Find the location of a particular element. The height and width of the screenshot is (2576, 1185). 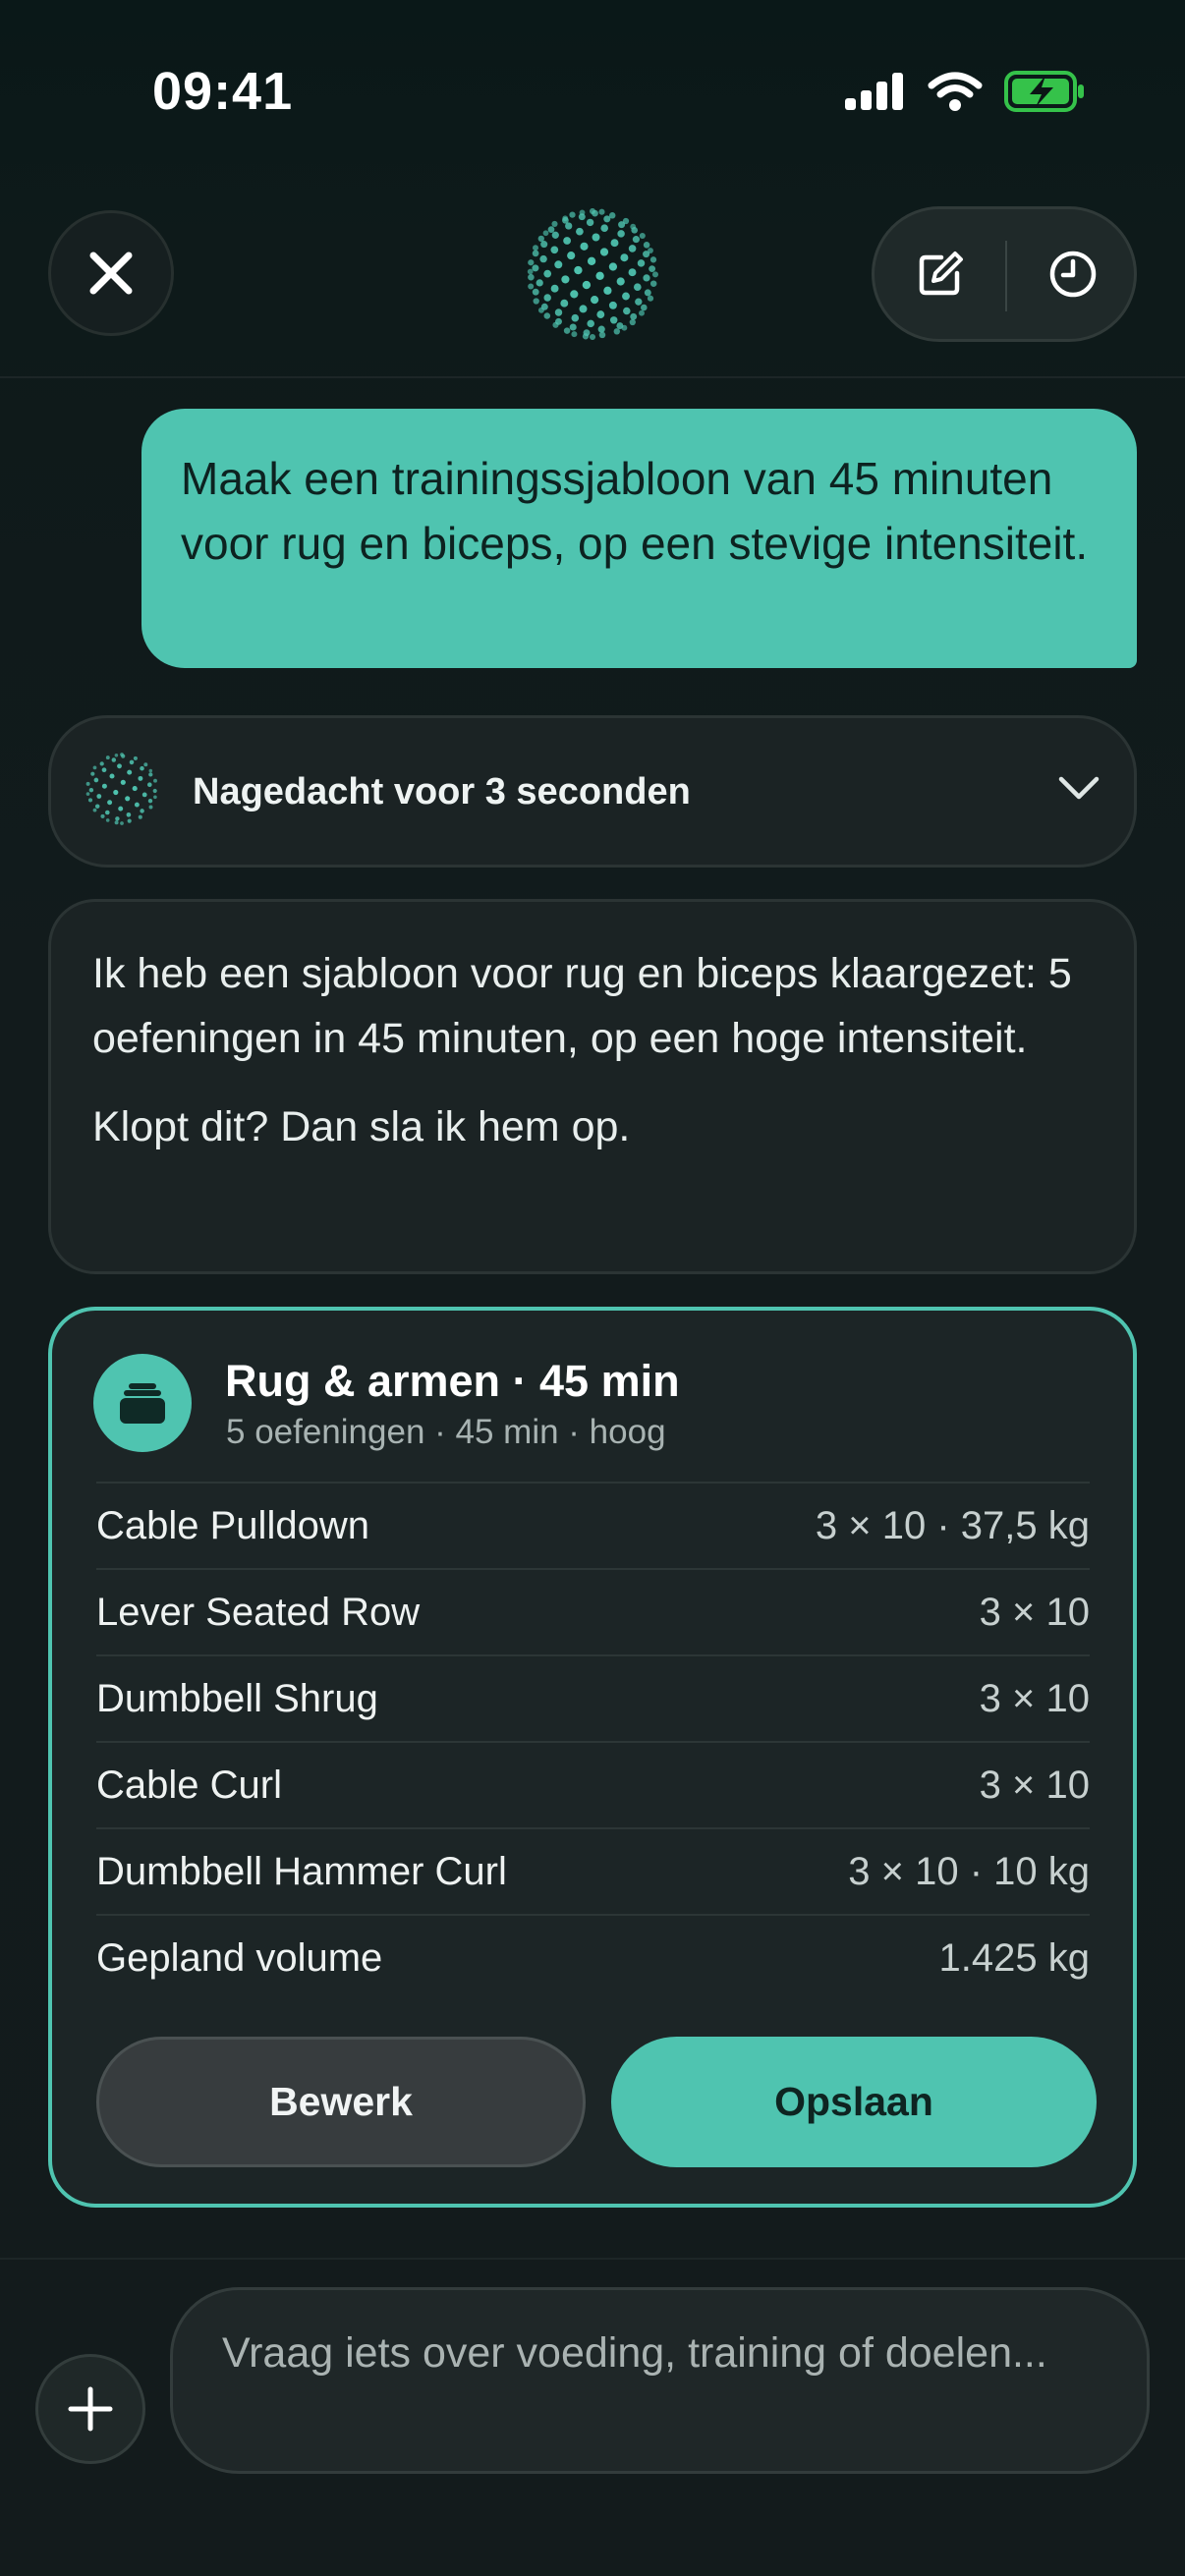

close-button is located at coordinates (111, 273).